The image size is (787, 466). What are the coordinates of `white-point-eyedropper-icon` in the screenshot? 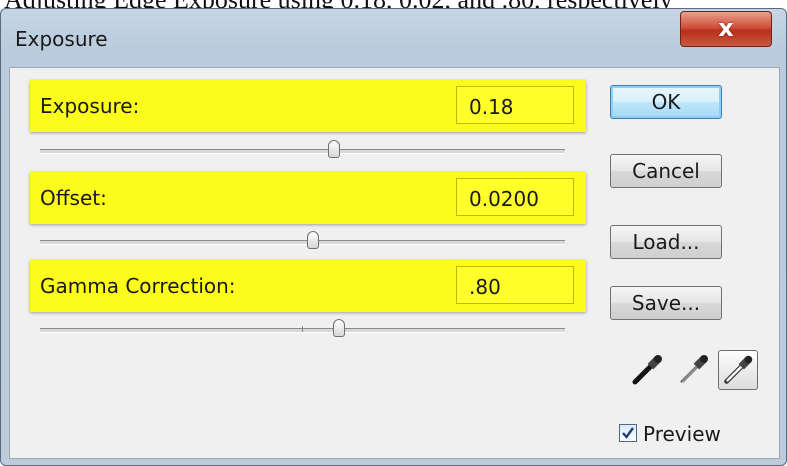 It's located at (738, 370).